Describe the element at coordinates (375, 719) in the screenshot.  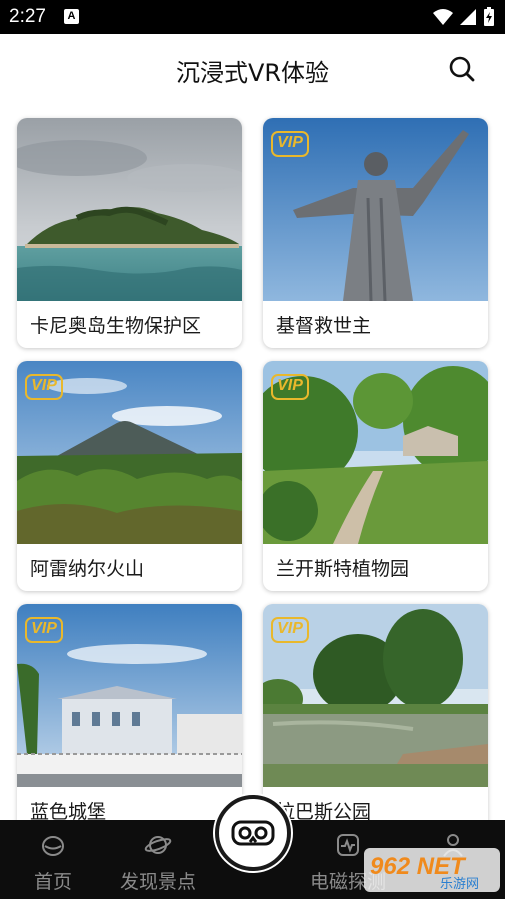
I see `scenic-card-la-paz-park: VIP 拉巴斯公园` at that location.